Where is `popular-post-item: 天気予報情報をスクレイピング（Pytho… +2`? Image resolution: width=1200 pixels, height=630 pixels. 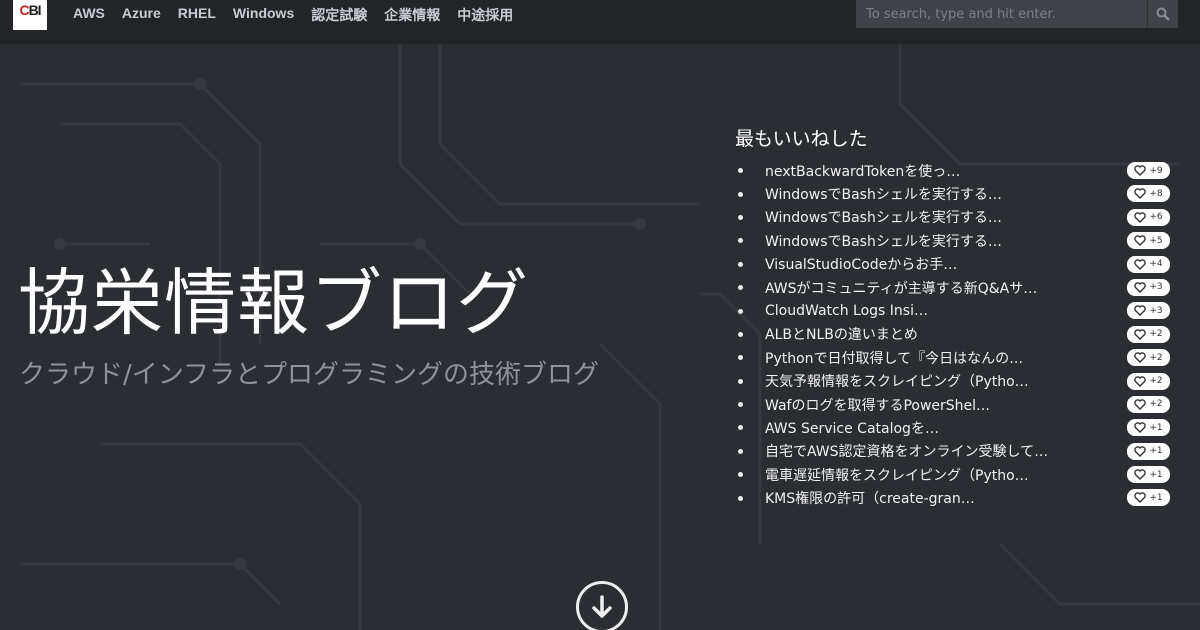
popular-post-item: 天気予報情報をスクレイピング（Pytho… +2 is located at coordinates (955, 381).